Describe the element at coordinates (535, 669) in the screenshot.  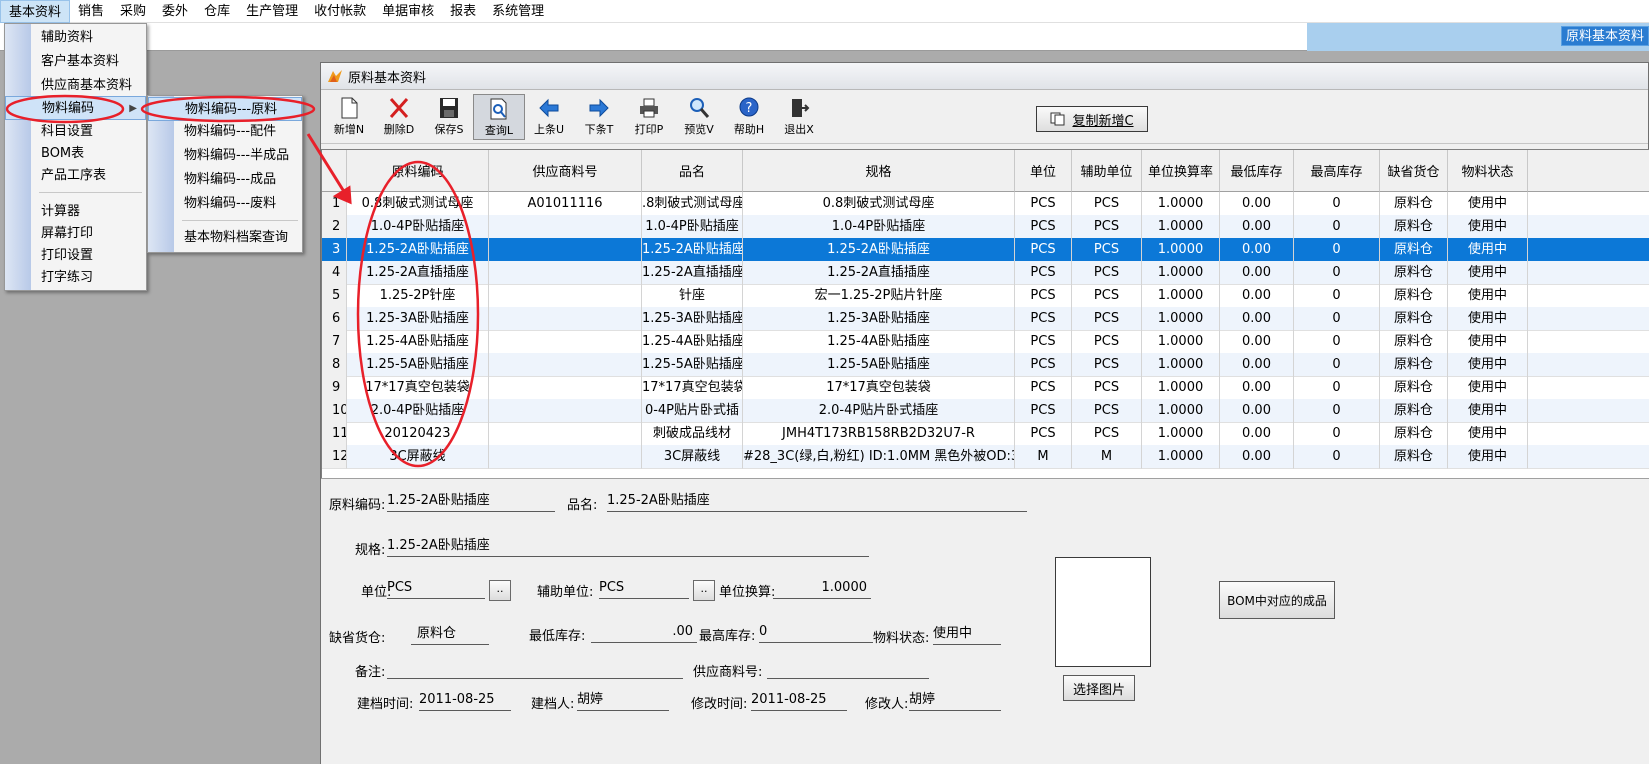
I see `remark-field` at that location.